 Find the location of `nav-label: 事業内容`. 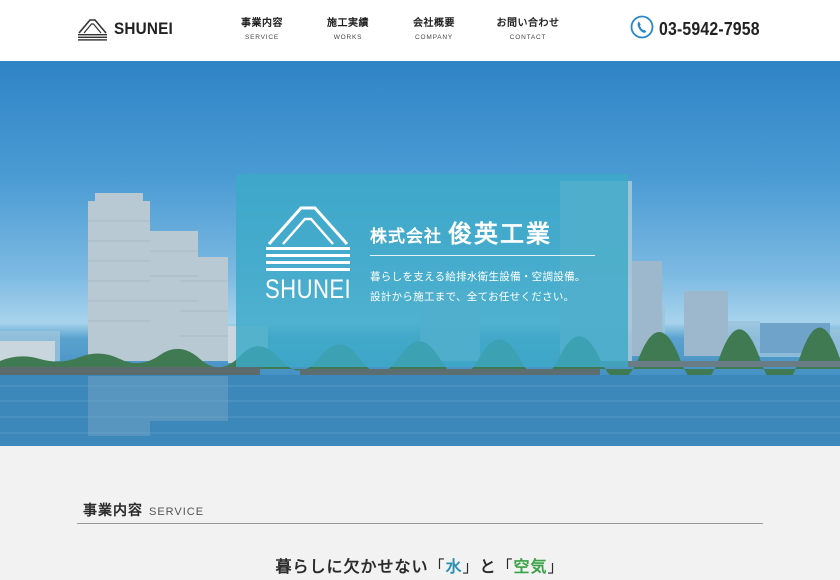

nav-label: 事業内容 is located at coordinates (262, 23).